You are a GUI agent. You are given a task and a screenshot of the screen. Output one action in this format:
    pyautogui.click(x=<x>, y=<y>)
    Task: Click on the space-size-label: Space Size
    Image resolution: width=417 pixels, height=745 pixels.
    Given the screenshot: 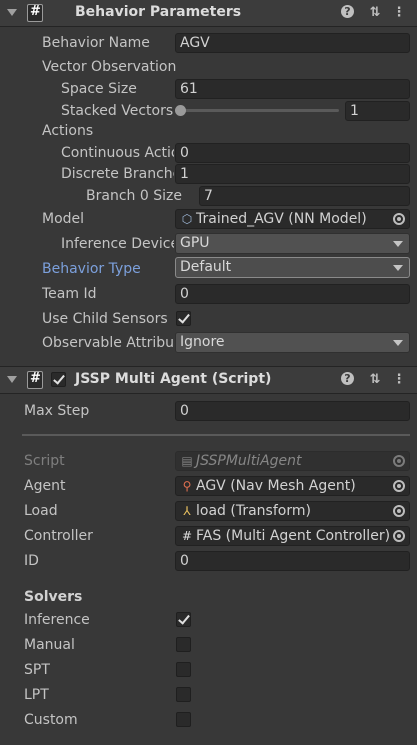 What is the action you would take?
    pyautogui.click(x=99, y=89)
    